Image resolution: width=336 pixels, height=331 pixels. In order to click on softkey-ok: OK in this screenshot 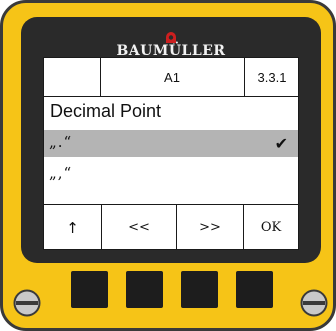, I will do `click(271, 227)`.